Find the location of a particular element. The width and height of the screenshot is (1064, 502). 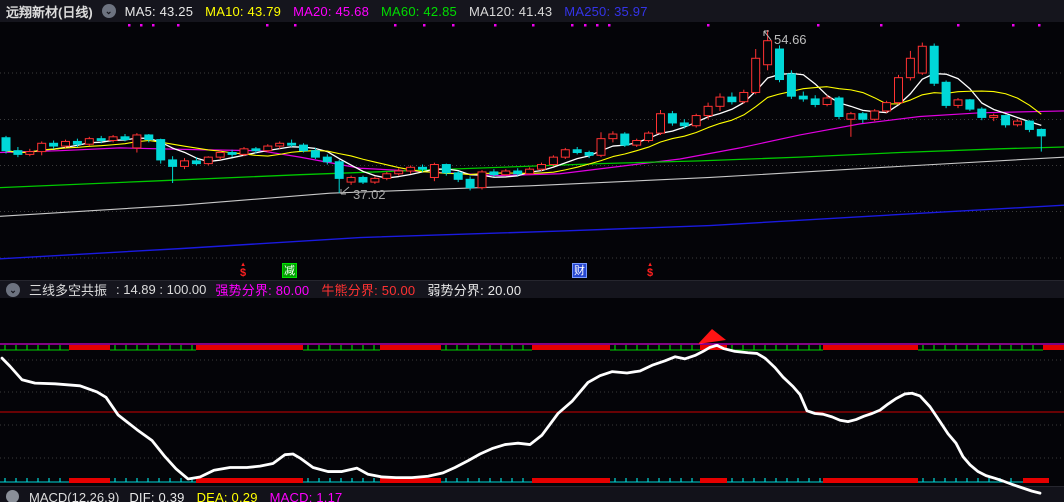

dollar-signal-icon: ▲ $ is located at coordinates (243, 270).